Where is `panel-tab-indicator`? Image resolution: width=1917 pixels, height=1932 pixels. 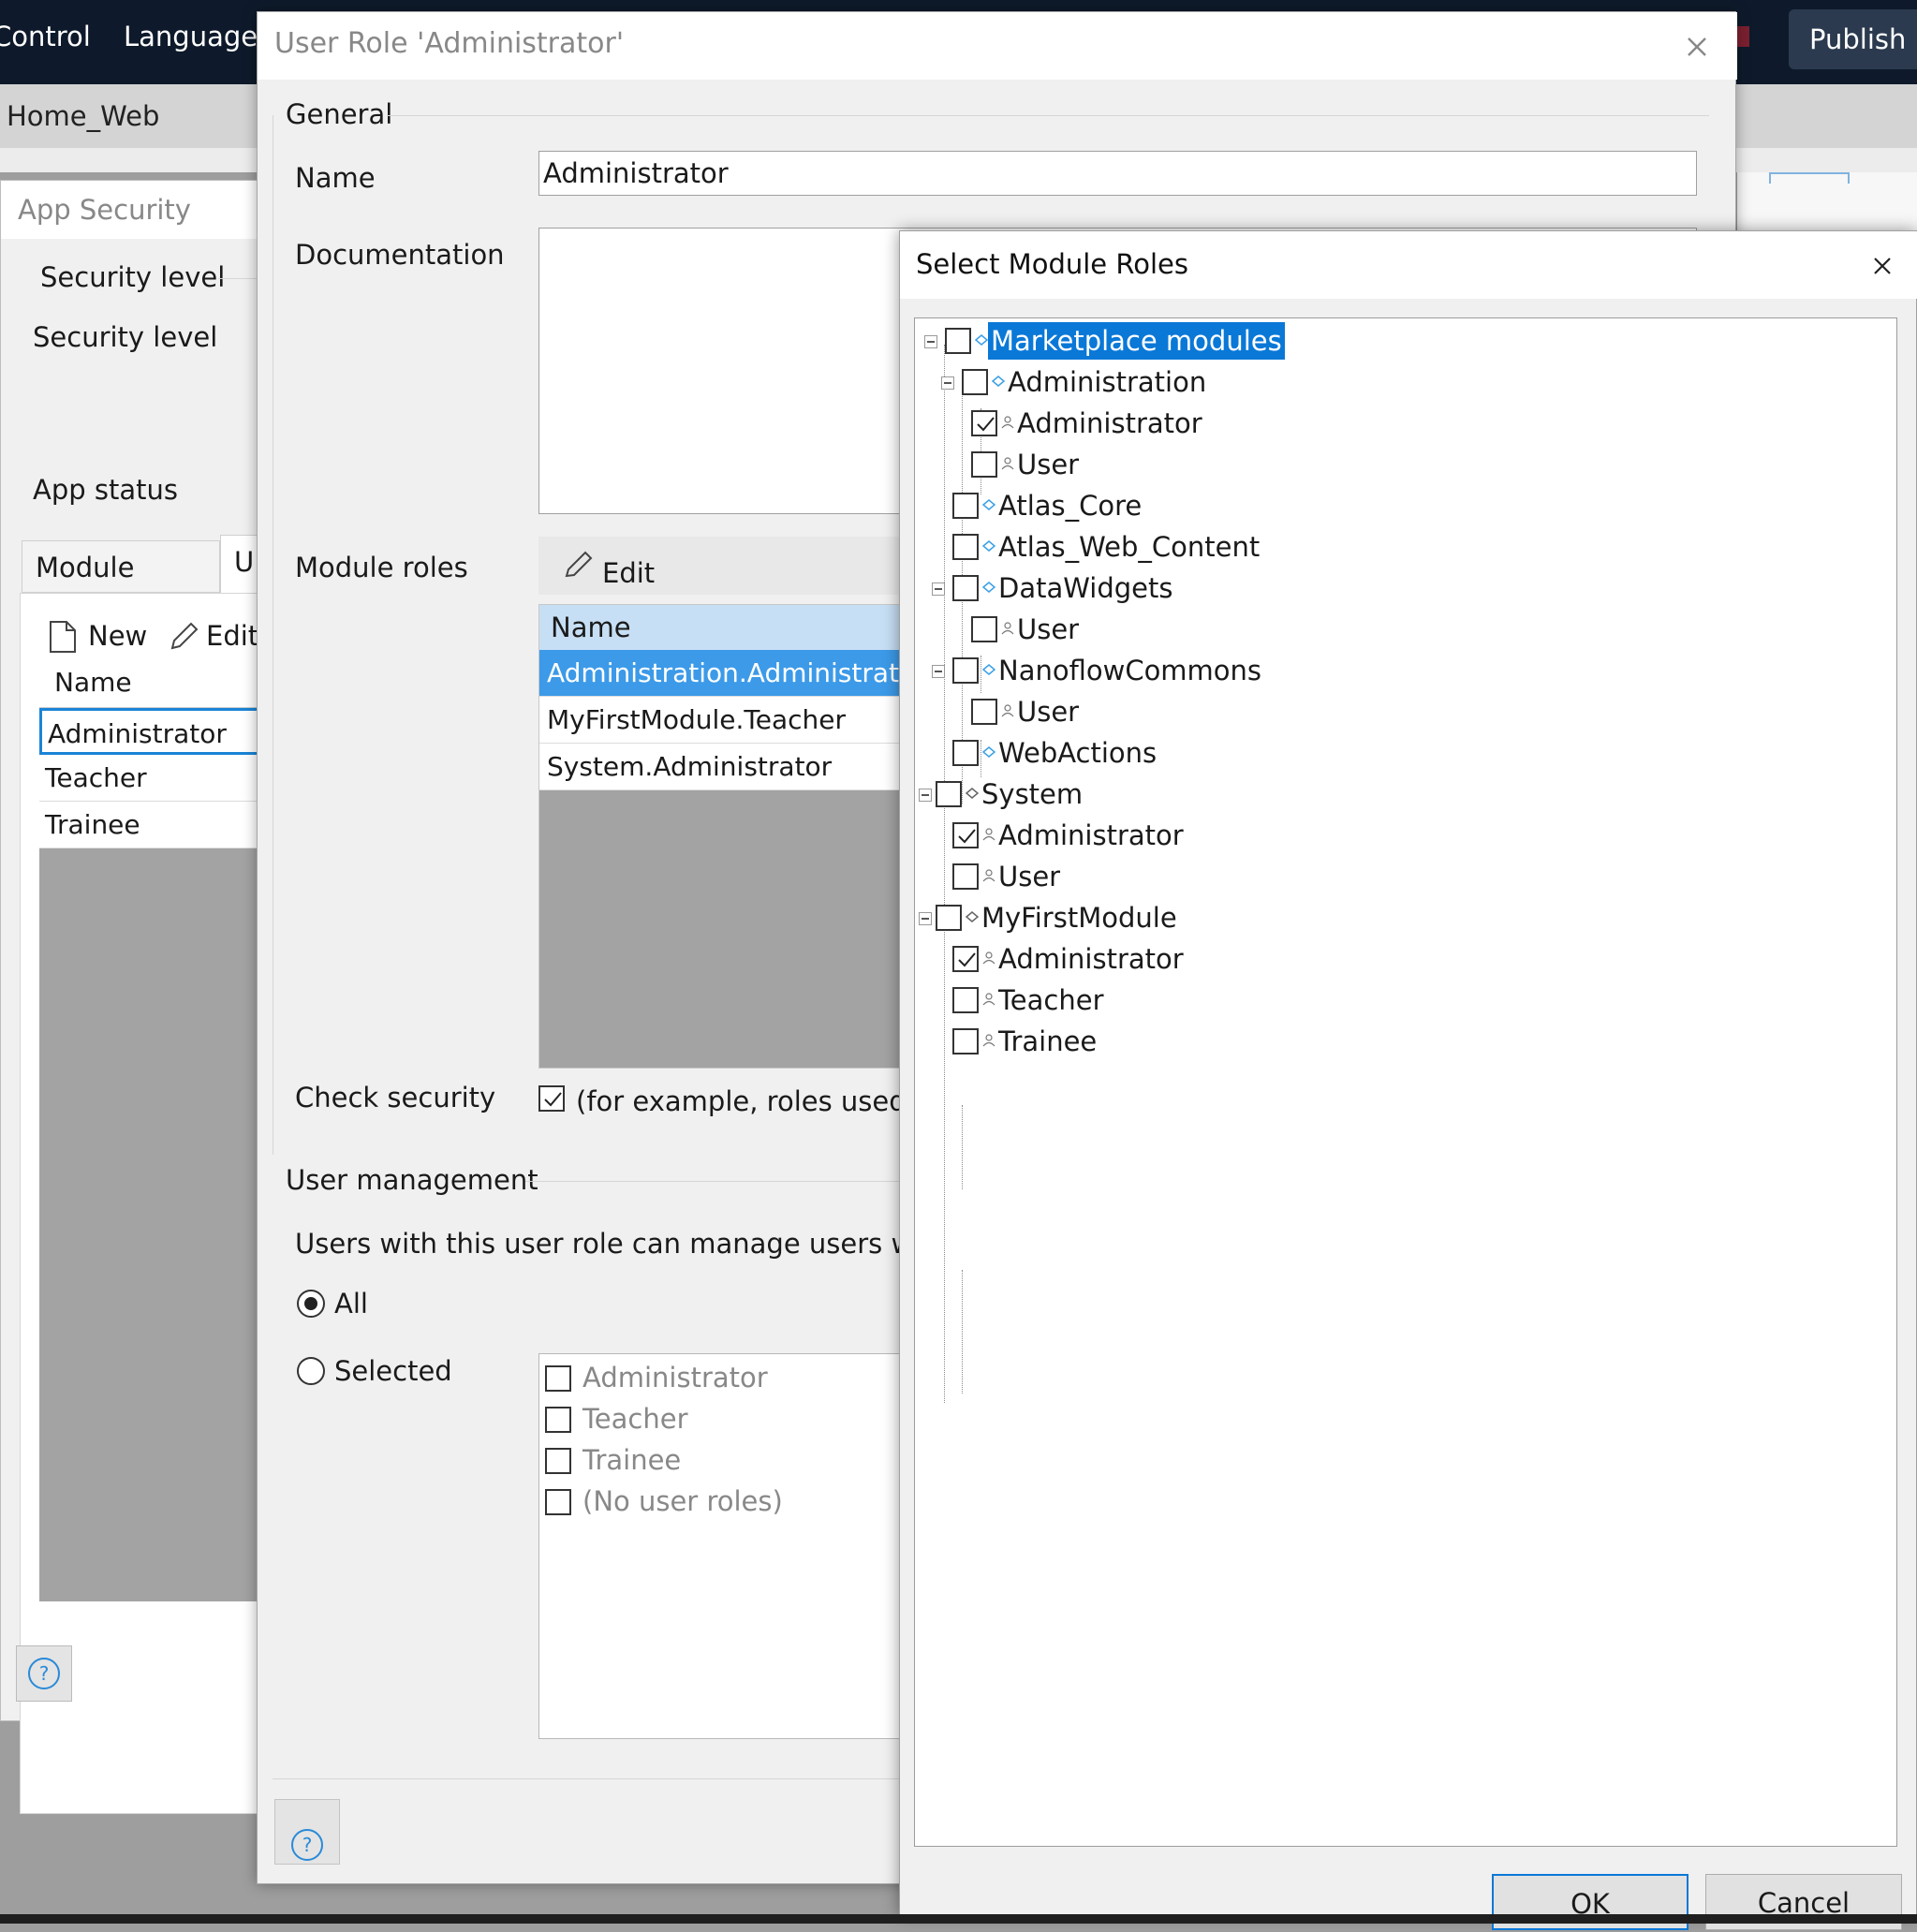
panel-tab-indicator is located at coordinates (1809, 178).